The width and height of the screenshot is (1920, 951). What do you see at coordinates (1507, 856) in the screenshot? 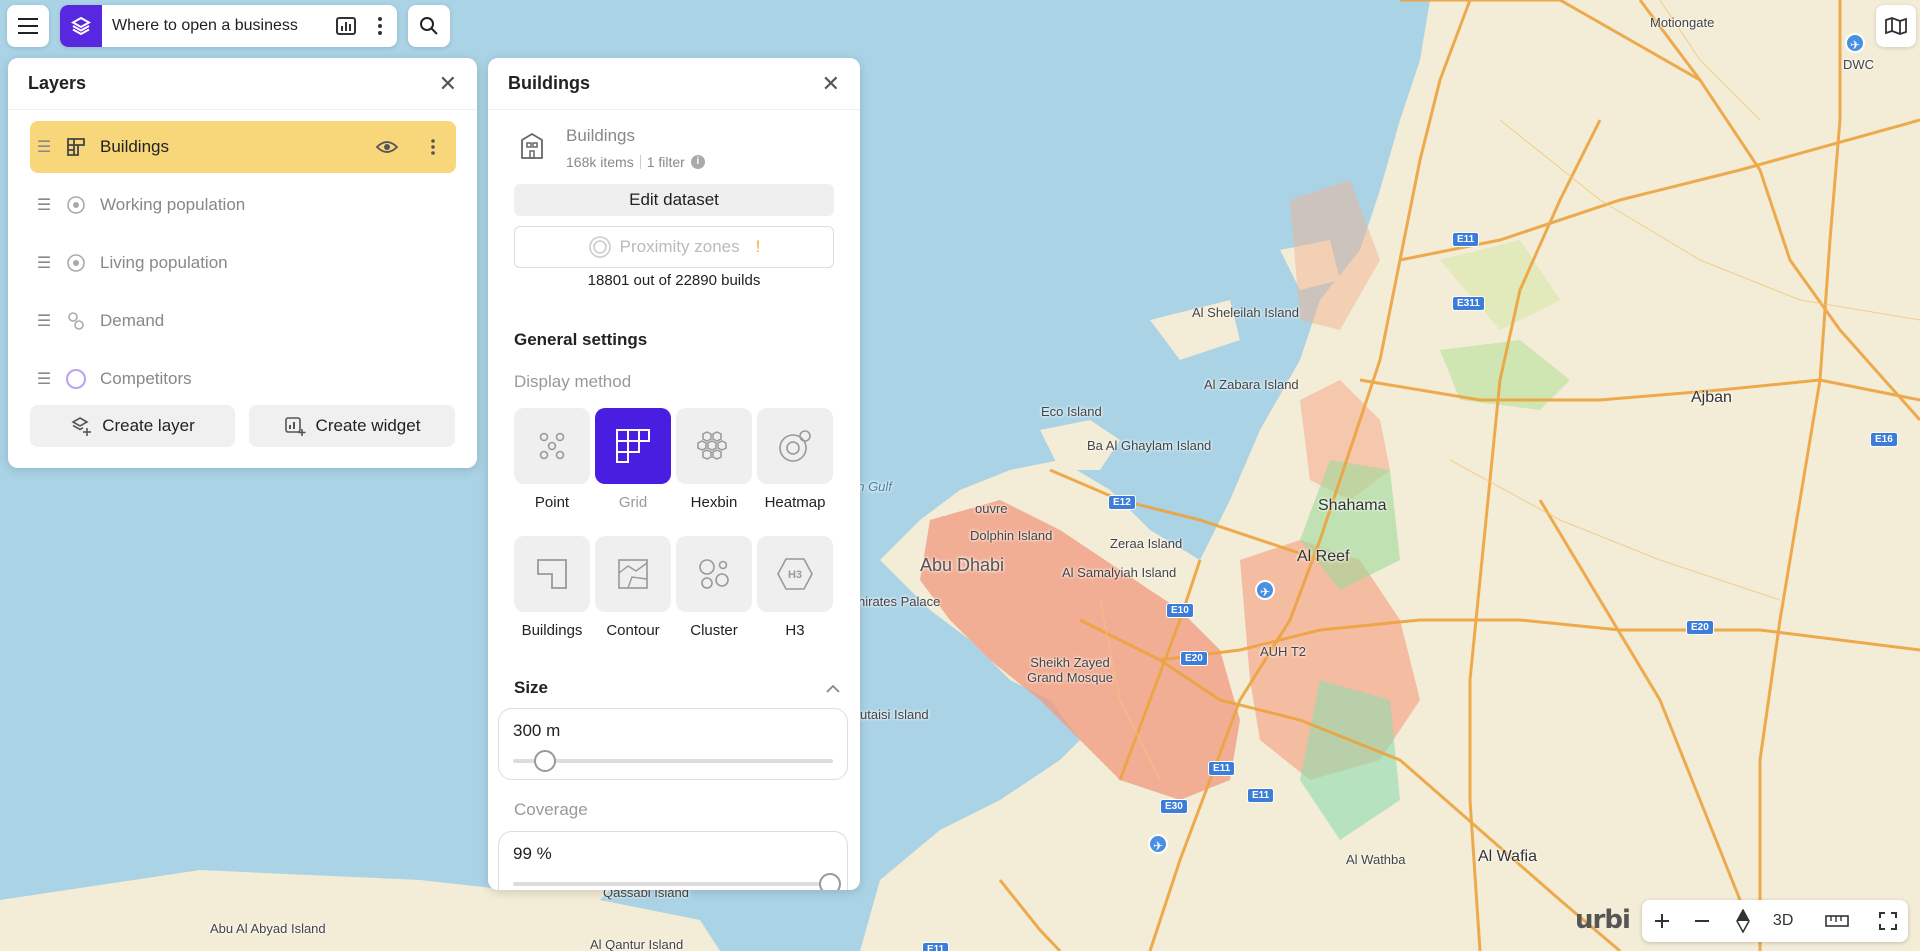
I see `map-label: Al Wafia` at bounding box center [1507, 856].